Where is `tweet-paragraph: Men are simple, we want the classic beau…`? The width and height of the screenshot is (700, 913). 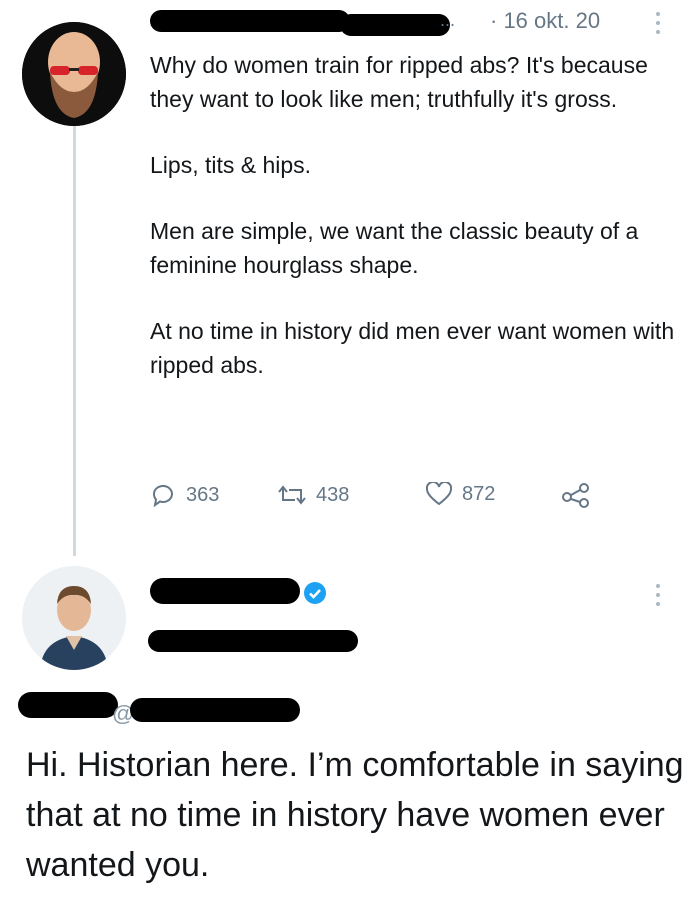 tweet-paragraph: Men are simple, we want the classic beau… is located at coordinates (394, 248).